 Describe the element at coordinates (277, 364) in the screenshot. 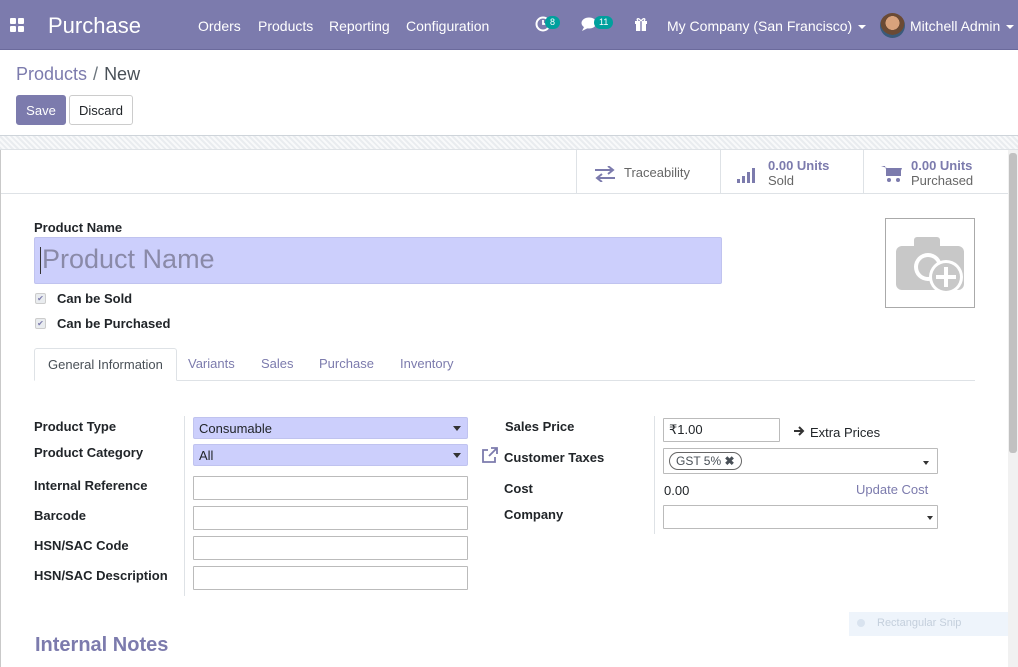

I see `tab-sales: Sales` at that location.